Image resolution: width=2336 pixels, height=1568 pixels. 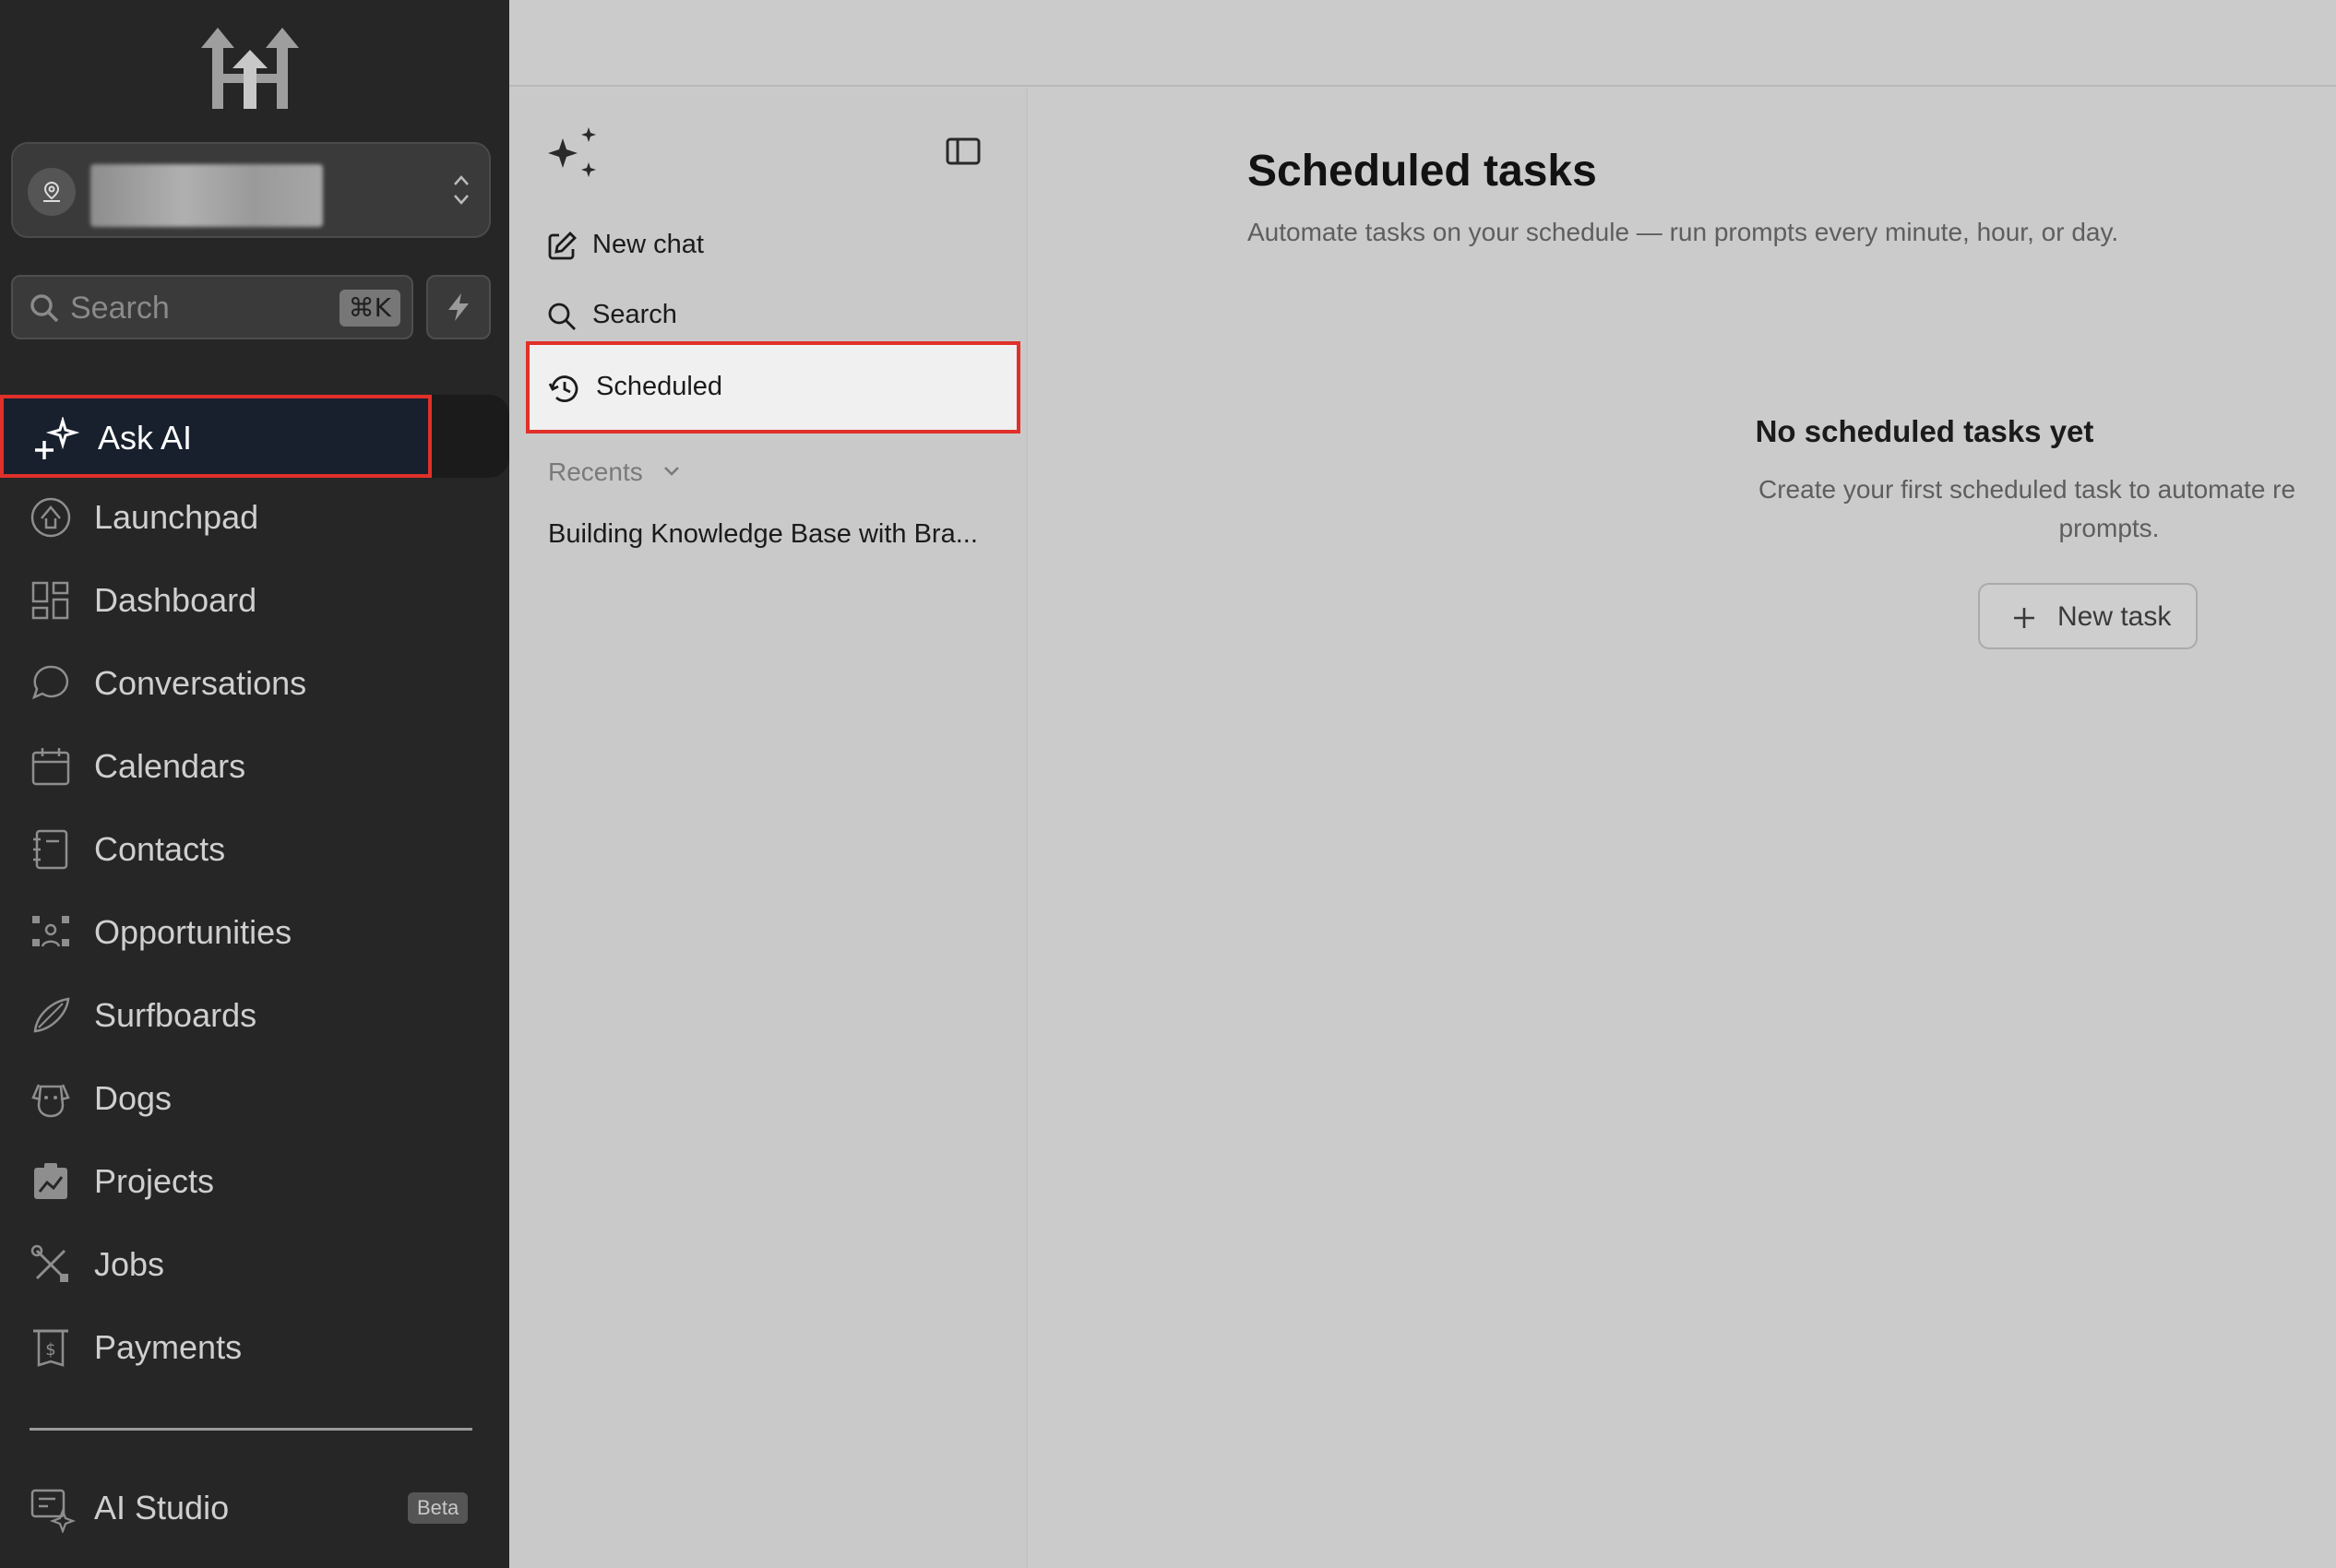 I want to click on opportunities-icon, so click(x=51, y=932).